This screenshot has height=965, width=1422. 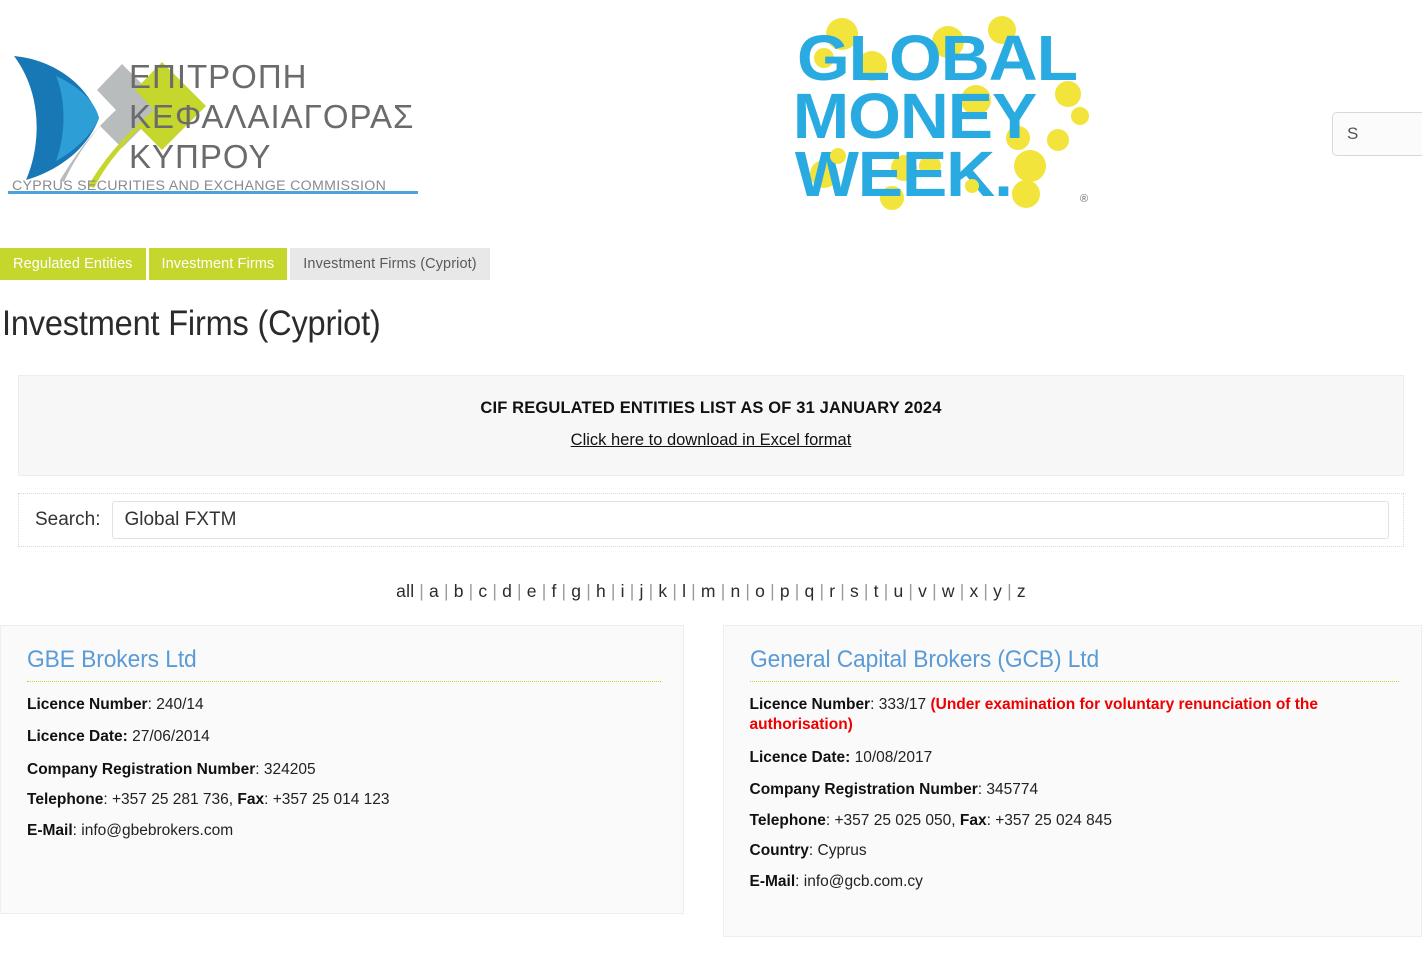 What do you see at coordinates (180, 704) in the screenshot?
I see `licence-number-value: 240/14` at bounding box center [180, 704].